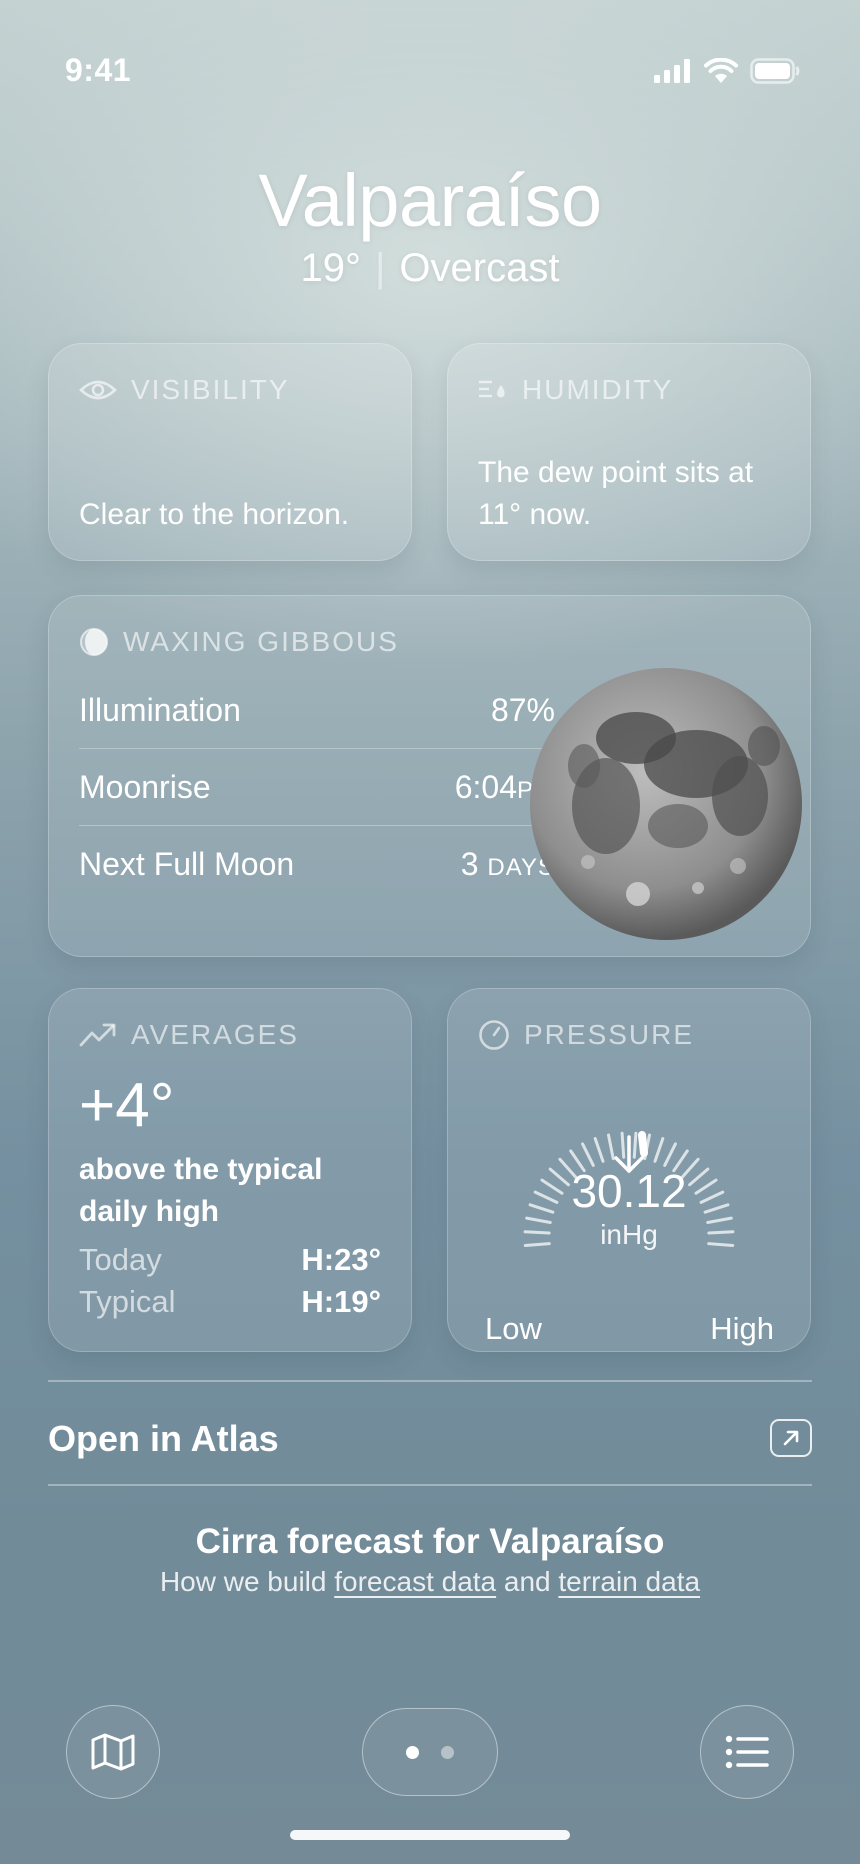  I want to click on status-icons, so click(727, 71).